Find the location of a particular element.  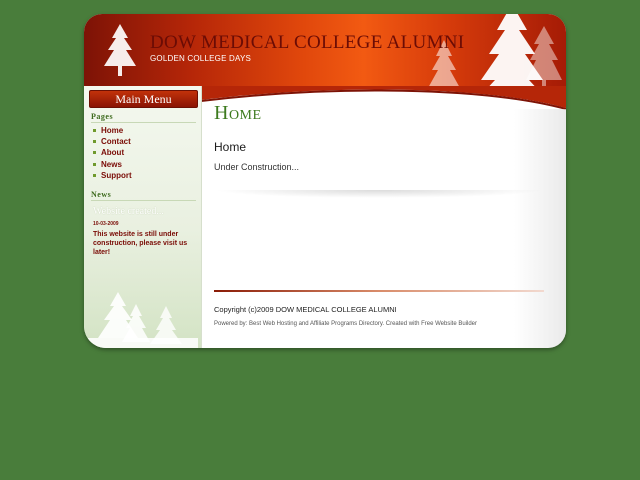

sidebar-item-support: Support is located at coordinates (112, 175).